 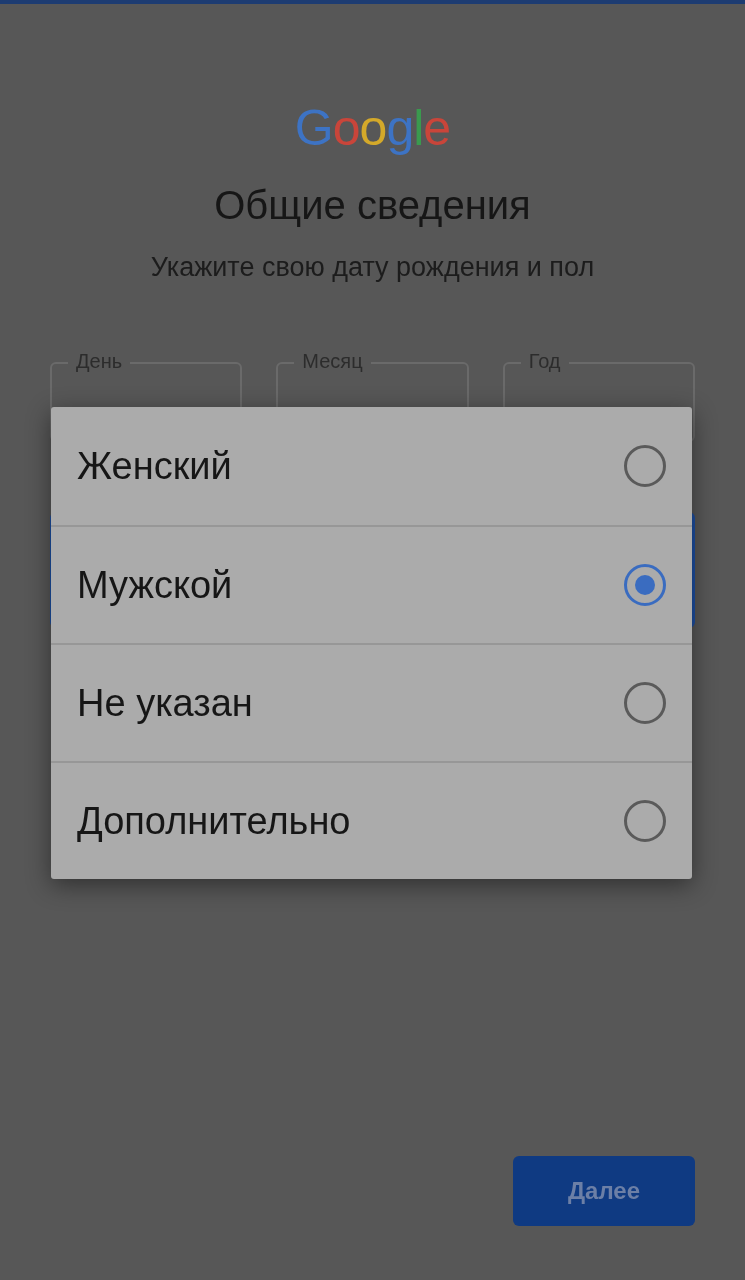 I want to click on page-title: Общие сведения, so click(x=372, y=205).